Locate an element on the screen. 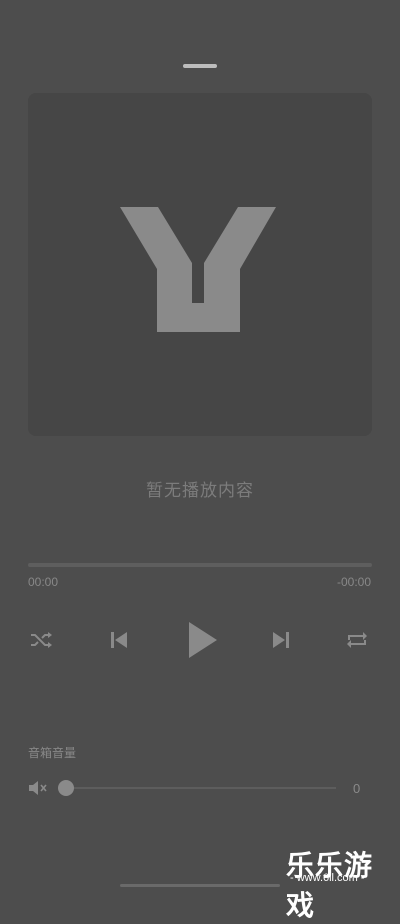  previous-button is located at coordinates (119, 640).